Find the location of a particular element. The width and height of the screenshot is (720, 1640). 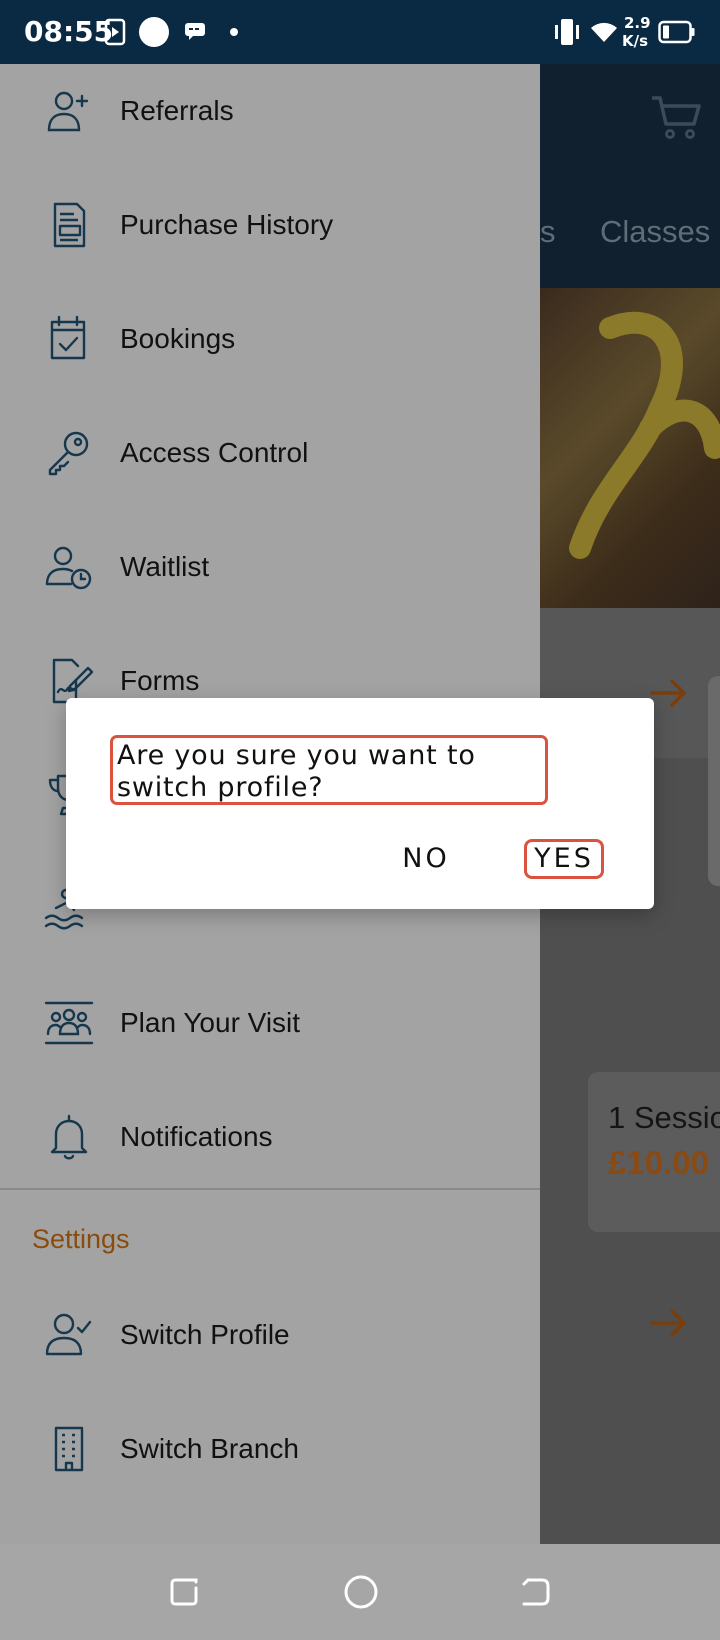

tab-partial: s is located at coordinates (548, 232).